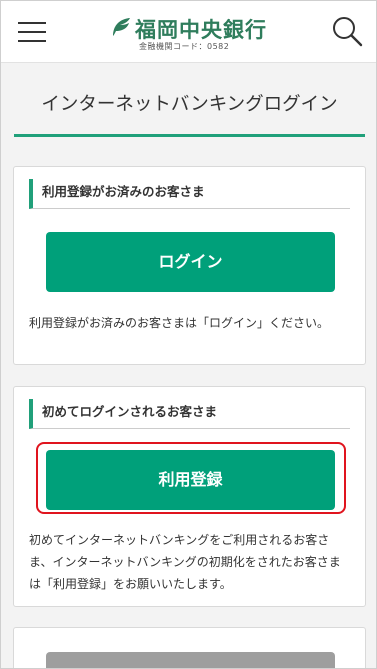 This screenshot has height=669, width=377. What do you see at coordinates (130, 411) in the screenshot?
I see `card-heading-text: 初めてログインされるお客さま` at bounding box center [130, 411].